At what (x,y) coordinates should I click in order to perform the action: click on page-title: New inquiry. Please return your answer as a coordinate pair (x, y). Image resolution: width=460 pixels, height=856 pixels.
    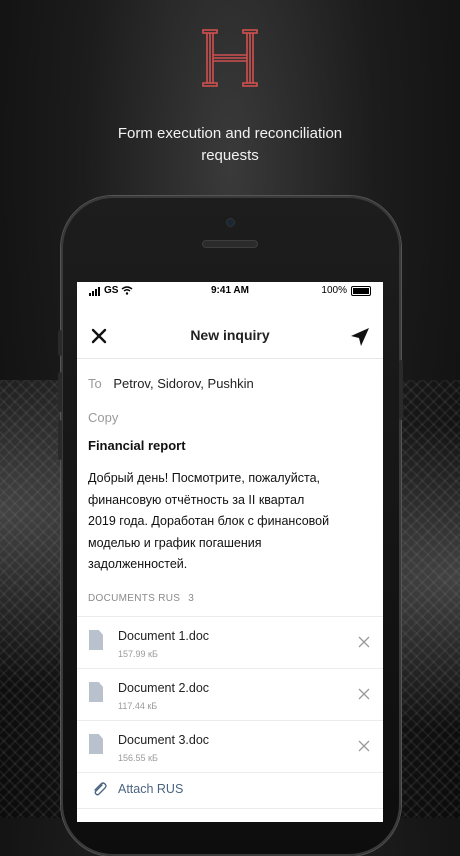
    Looking at the image, I should click on (230, 335).